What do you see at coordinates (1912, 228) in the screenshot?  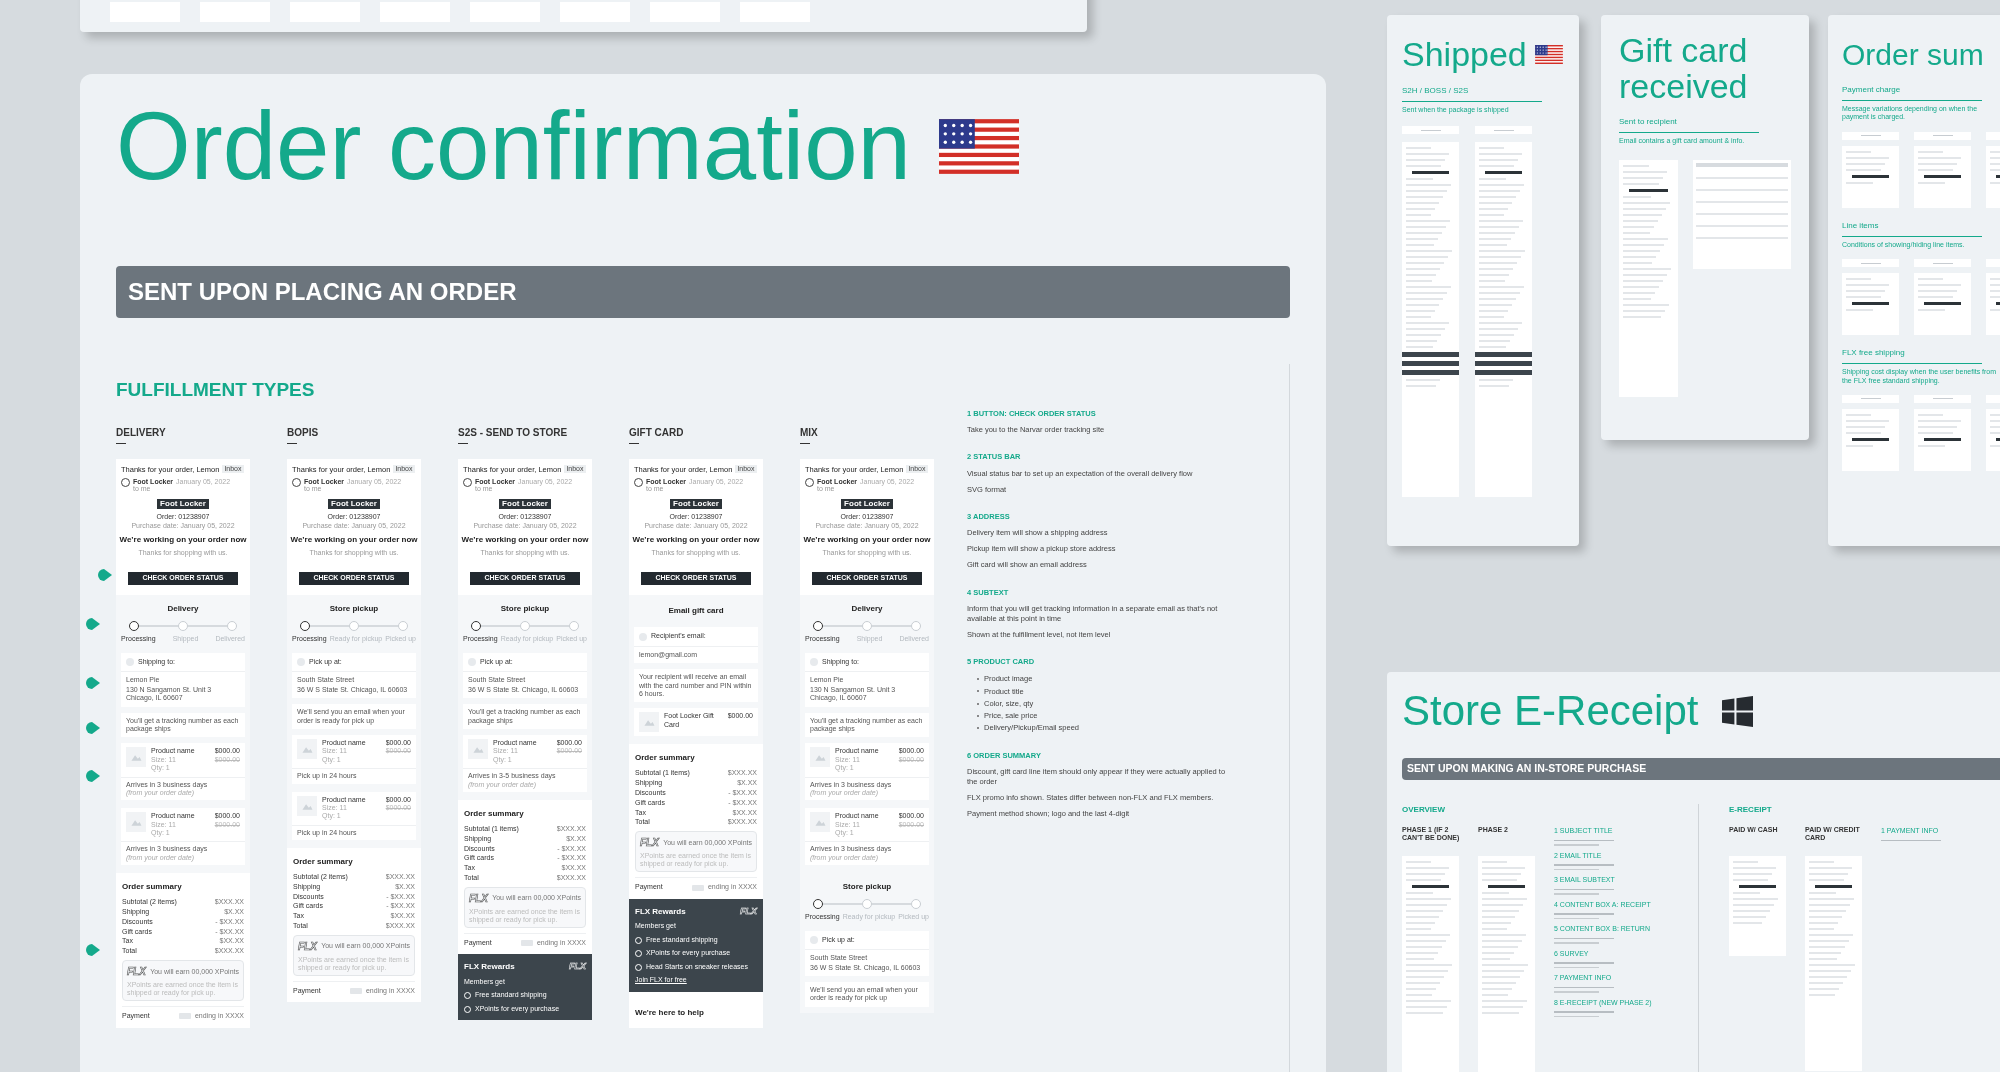 I see `section-heading: Line items` at bounding box center [1912, 228].